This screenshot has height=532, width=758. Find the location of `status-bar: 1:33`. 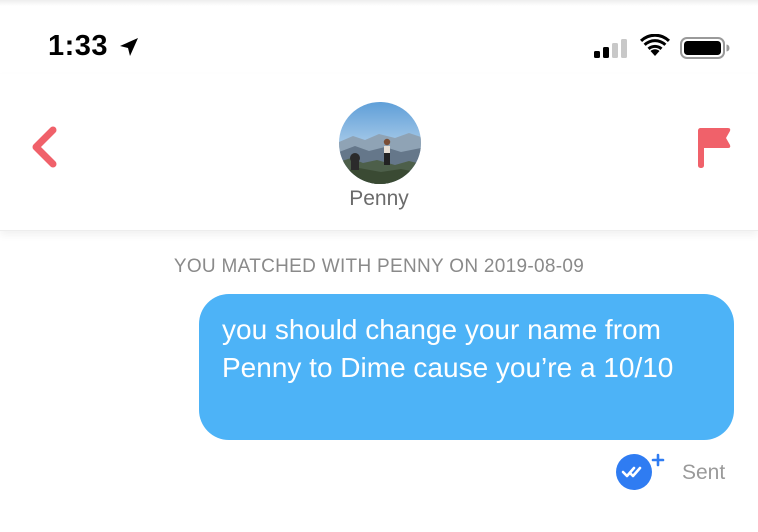

status-bar: 1:33 is located at coordinates (379, 46).